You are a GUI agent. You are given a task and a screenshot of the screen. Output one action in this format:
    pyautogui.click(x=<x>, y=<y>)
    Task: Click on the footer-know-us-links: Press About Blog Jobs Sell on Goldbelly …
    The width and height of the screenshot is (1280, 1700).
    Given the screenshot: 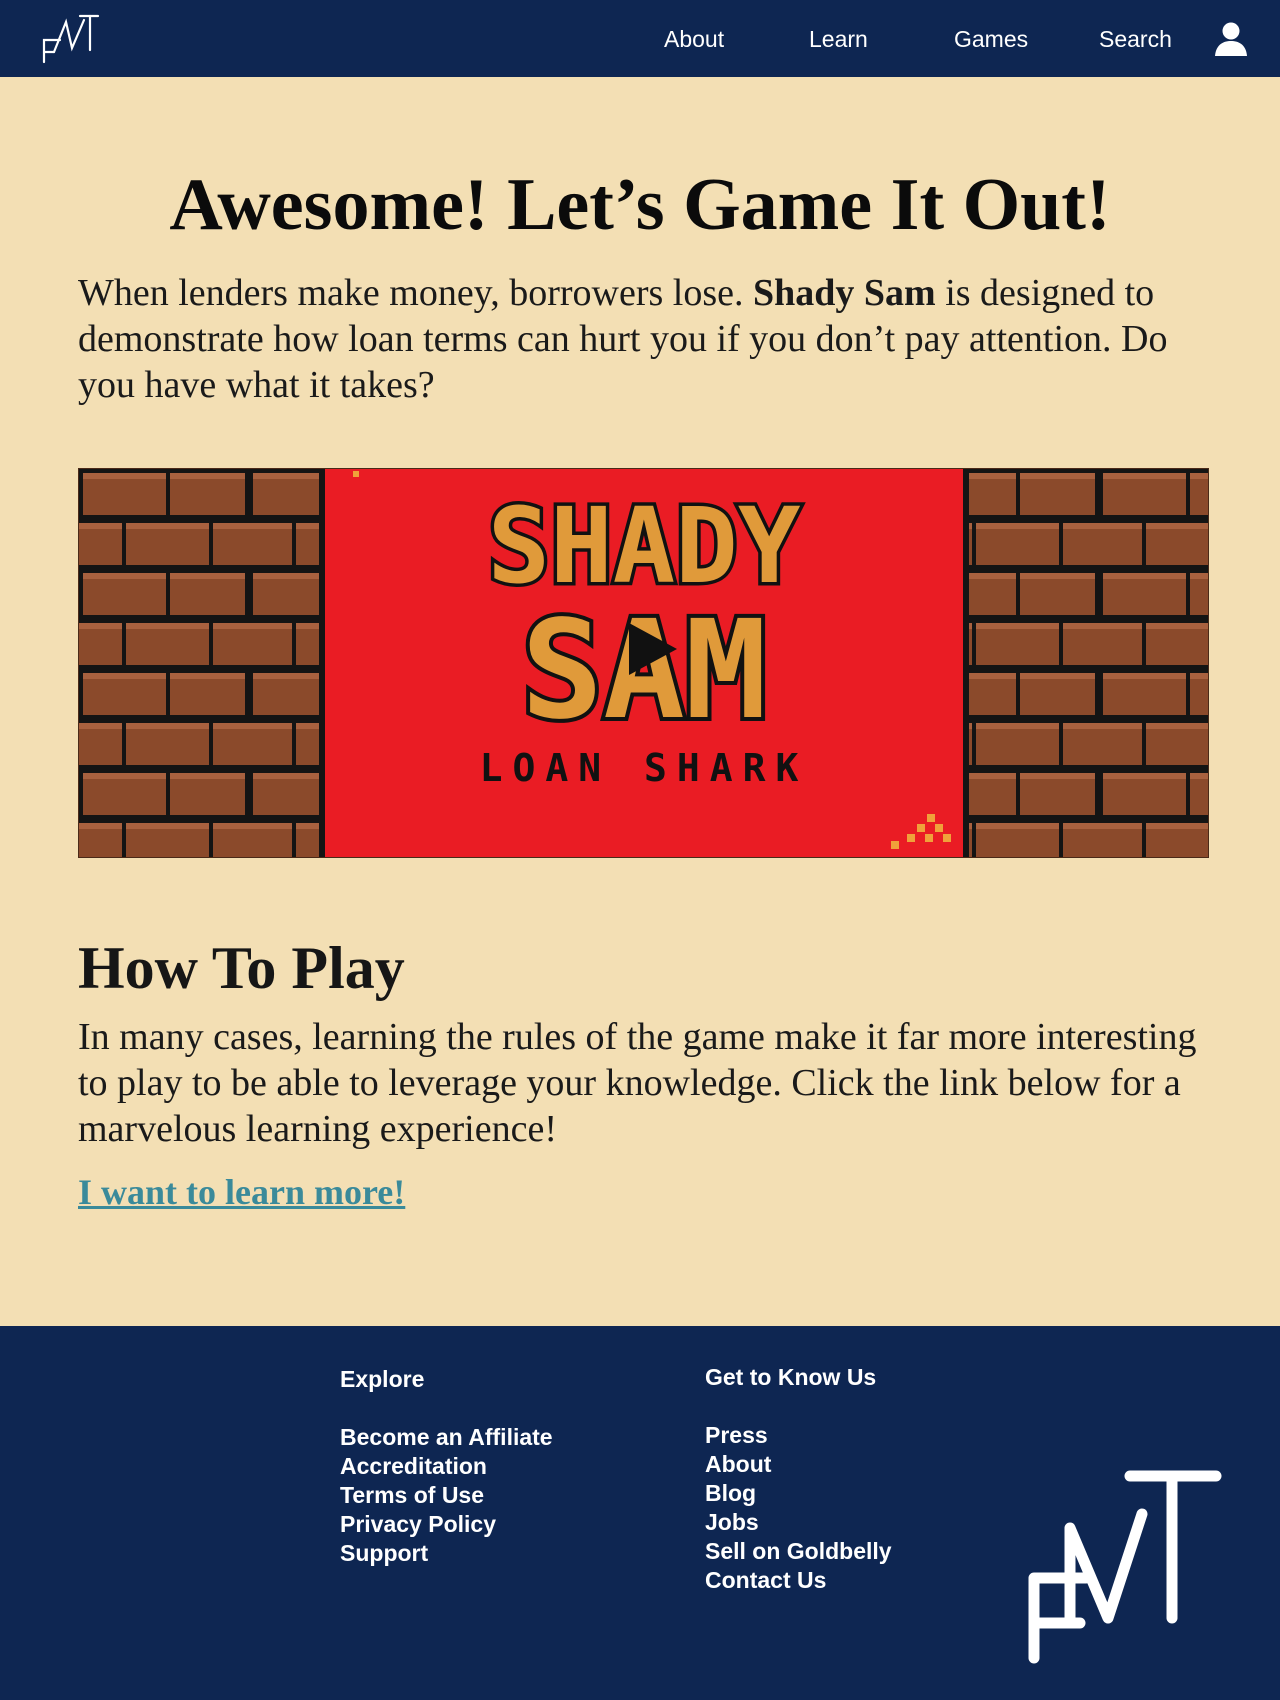 What is the action you would take?
    pyautogui.click(x=798, y=1508)
    